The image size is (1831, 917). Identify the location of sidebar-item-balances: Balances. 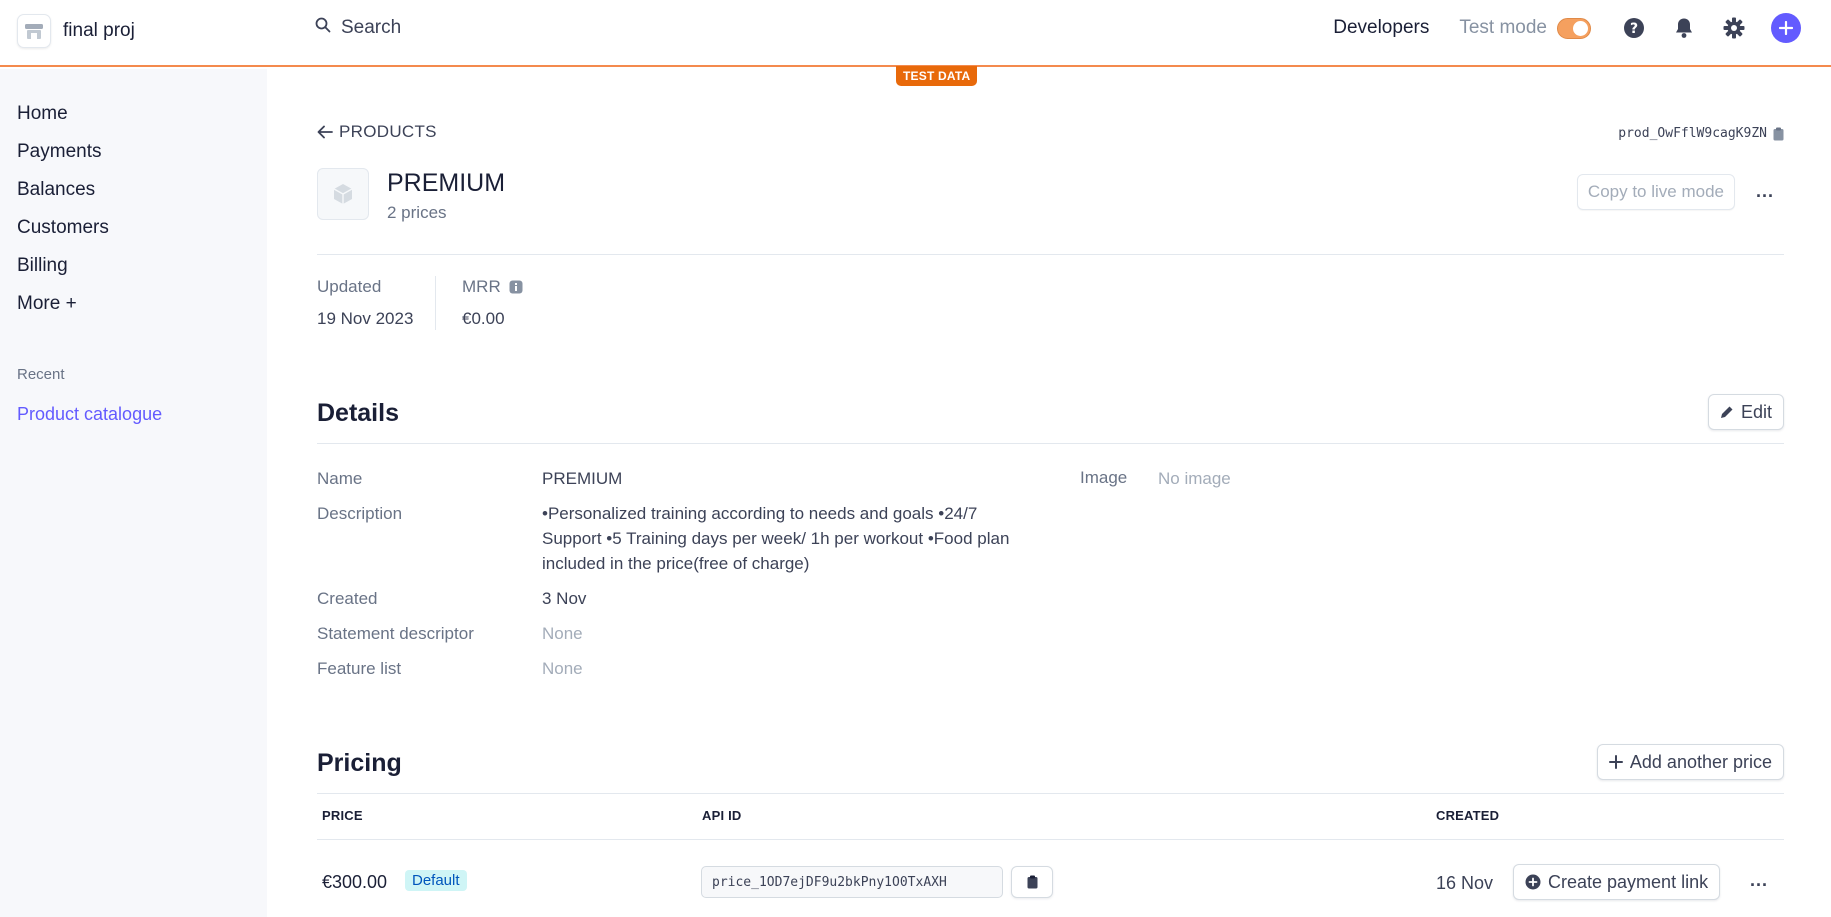
(56, 190).